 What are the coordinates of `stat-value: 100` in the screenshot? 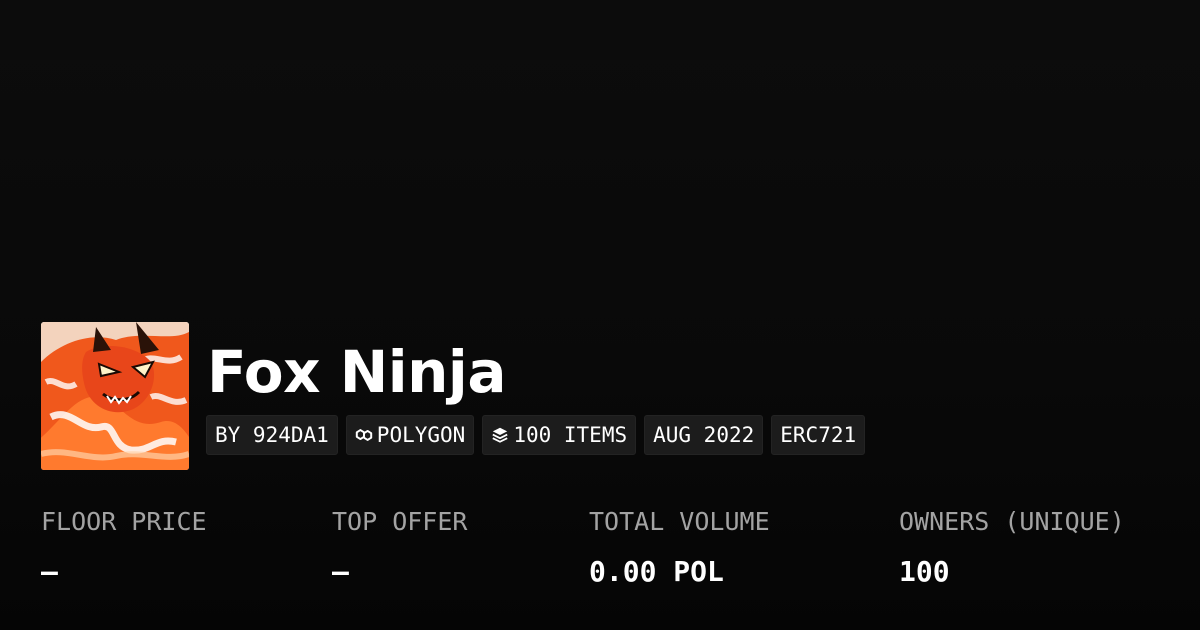 It's located at (924, 571).